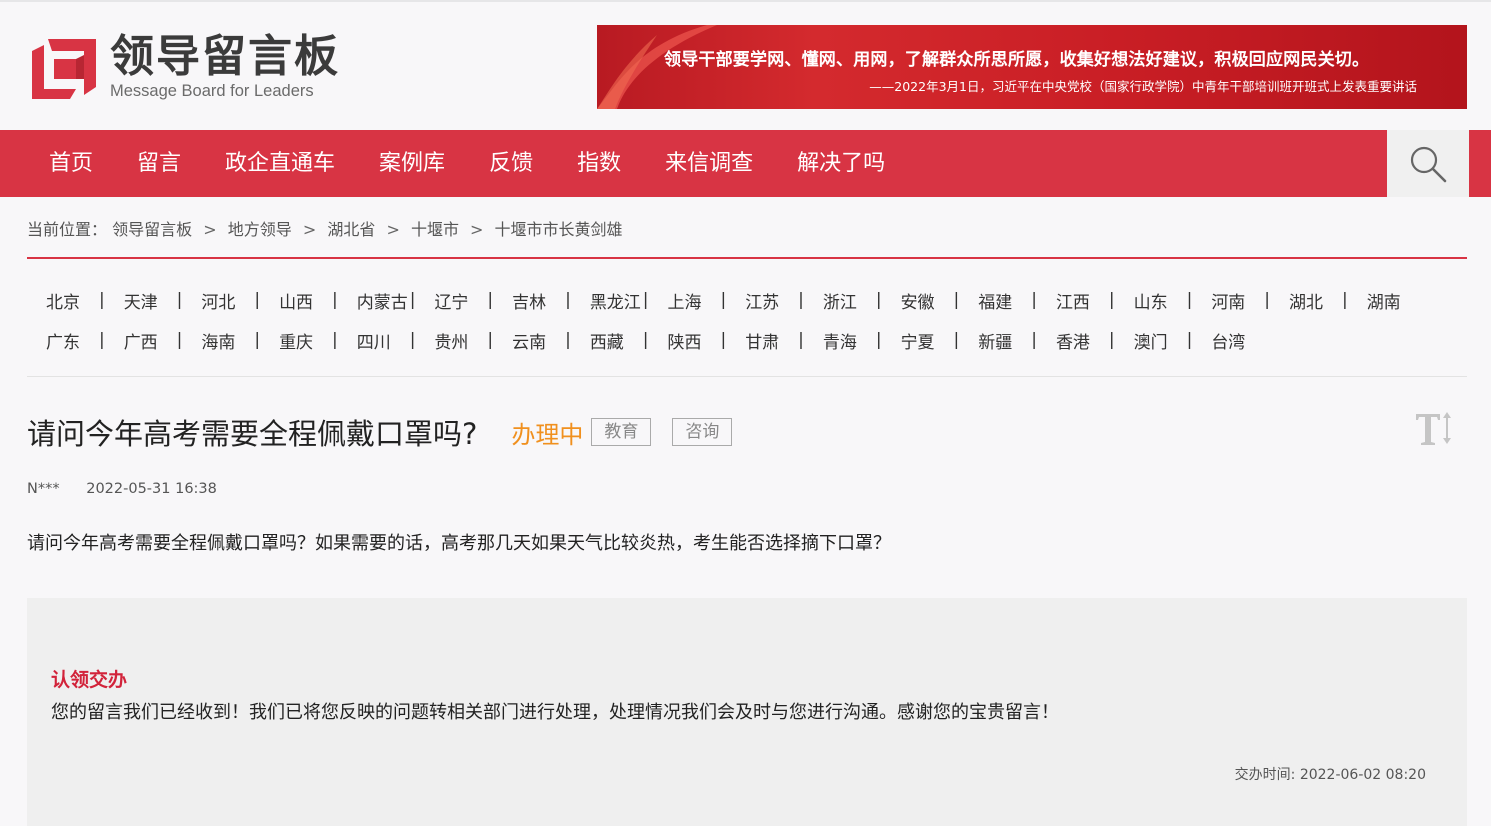 This screenshot has height=826, width=1491. Describe the element at coordinates (607, 340) in the screenshot. I see `region-link: 西藏` at that location.